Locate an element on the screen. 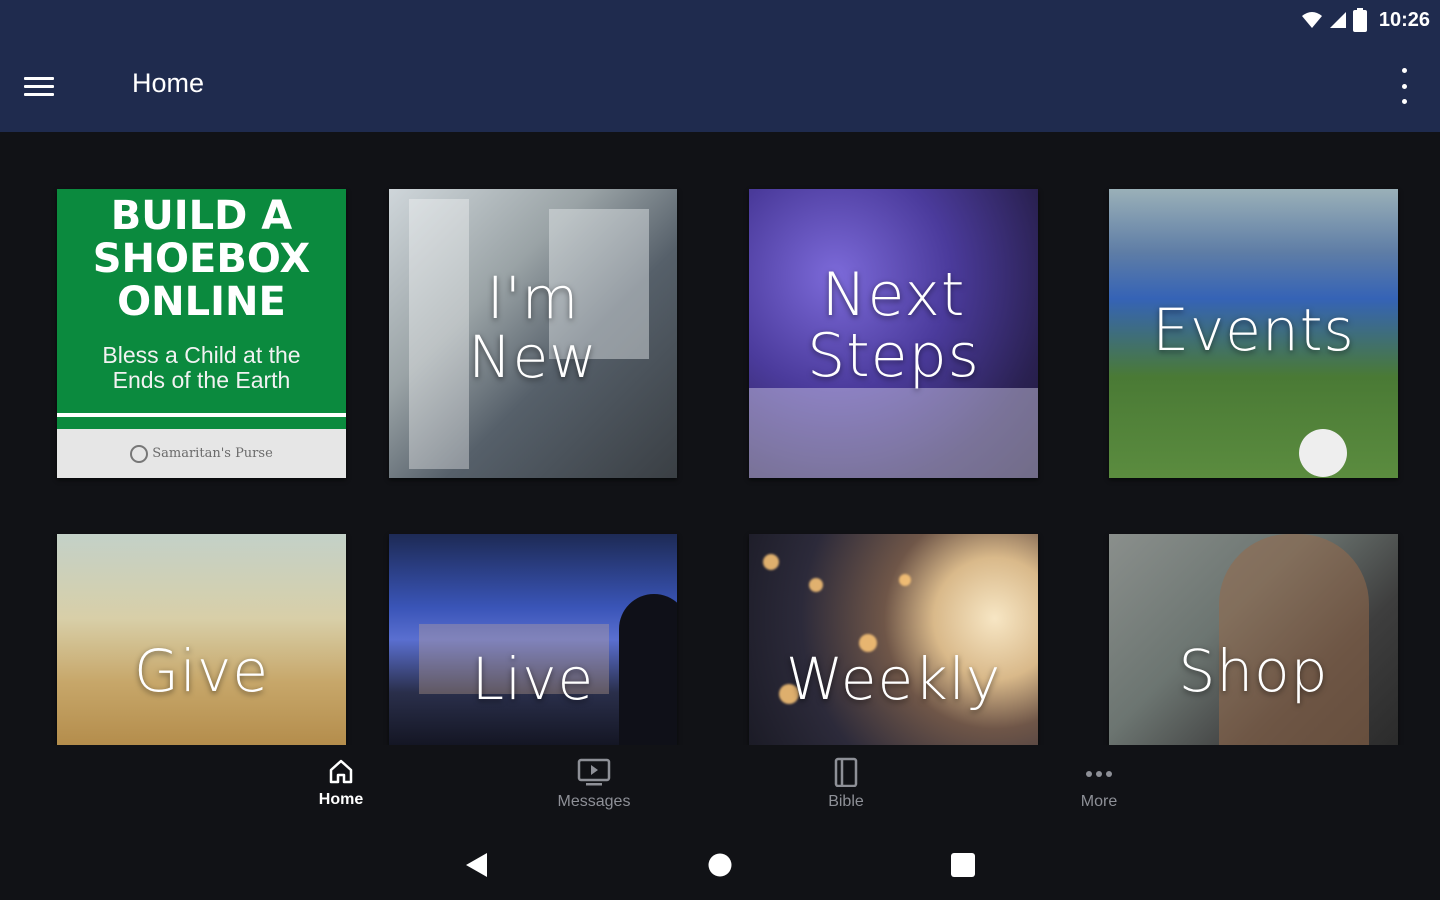 The width and height of the screenshot is (1440, 900). tile-im-new: I'm New is located at coordinates (533, 333).